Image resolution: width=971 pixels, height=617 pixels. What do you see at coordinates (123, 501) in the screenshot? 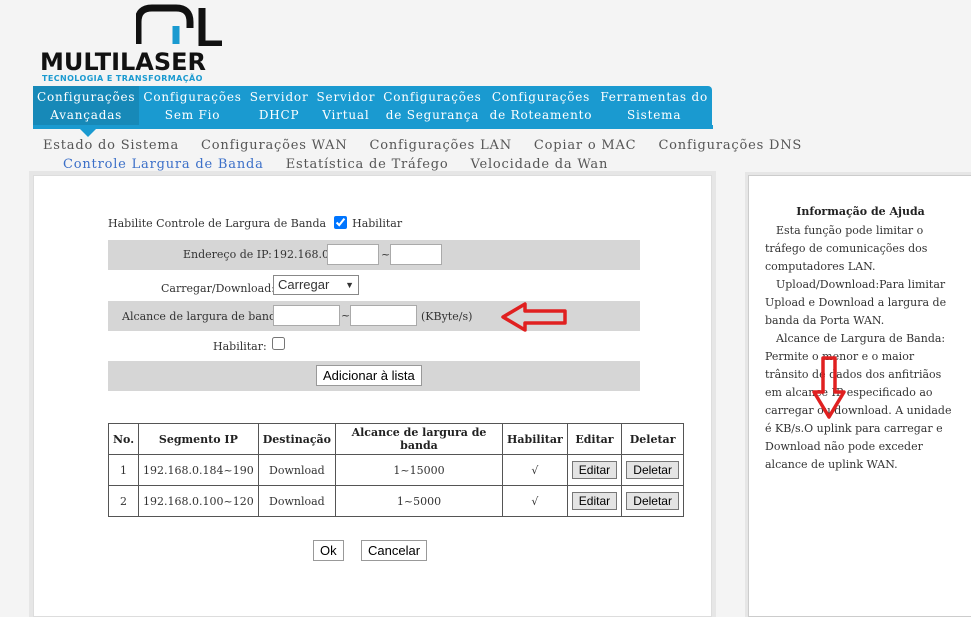
I see `cell-no: 2` at bounding box center [123, 501].